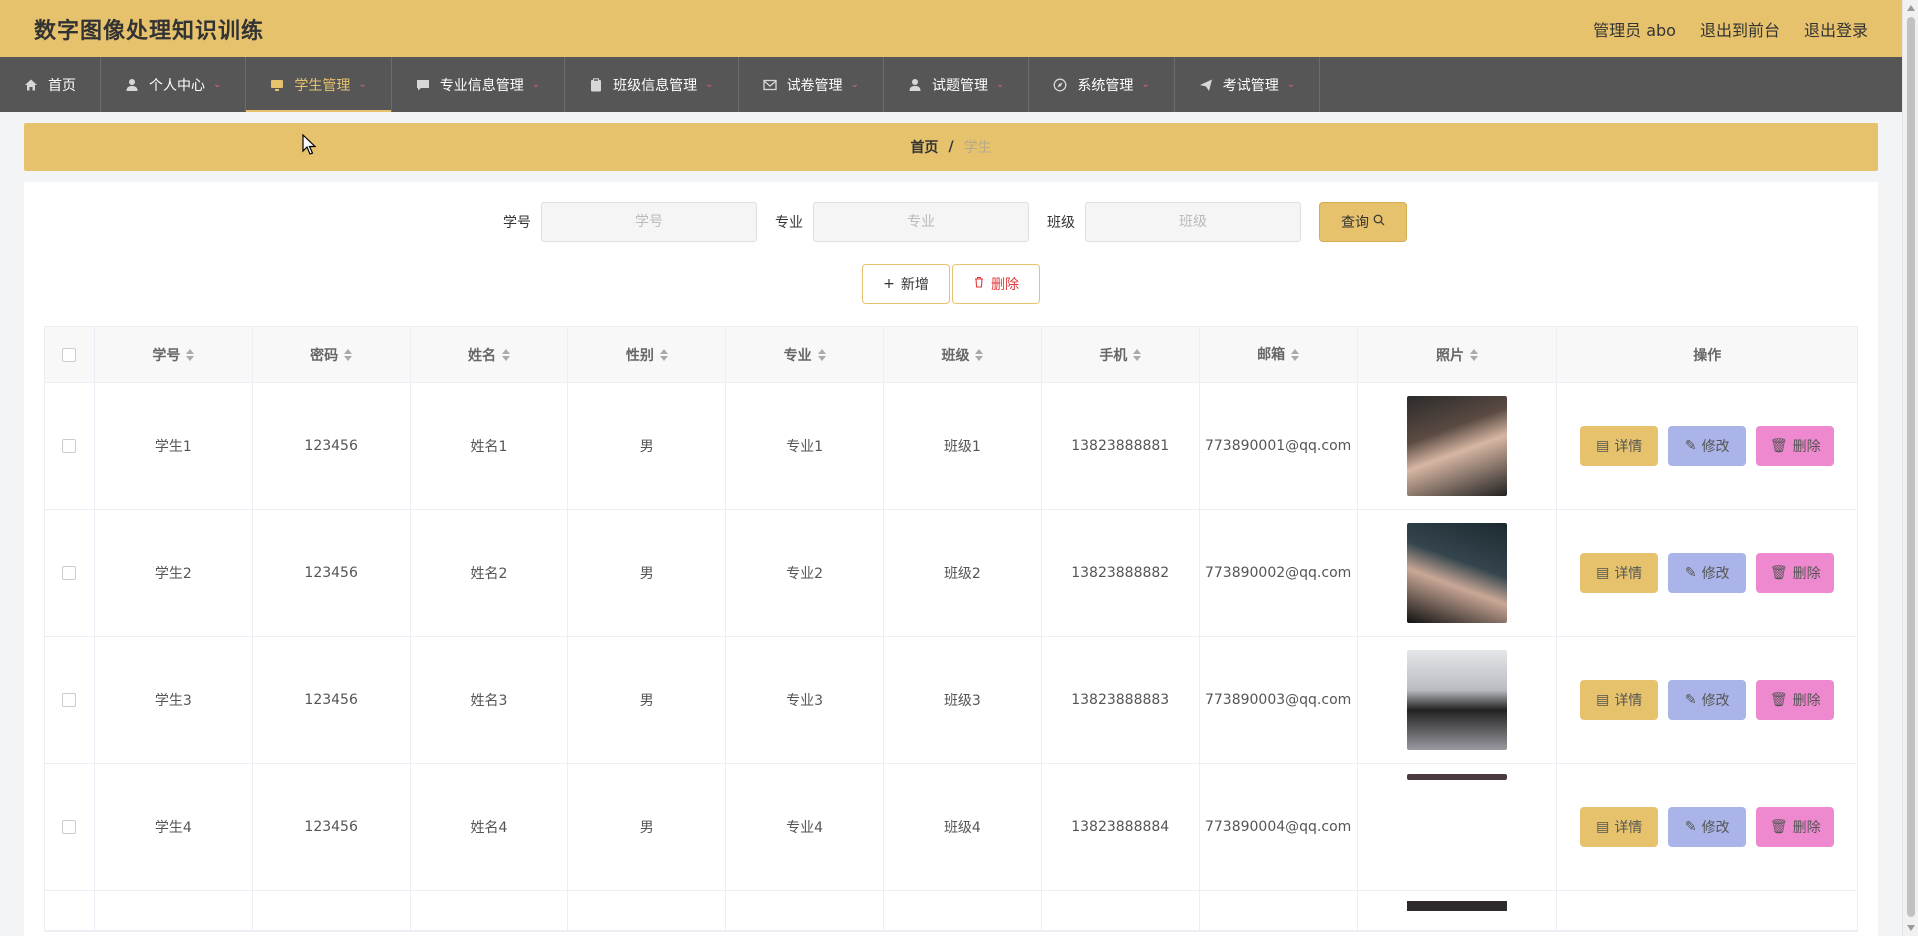  I want to click on column-header: 班级, so click(963, 354).